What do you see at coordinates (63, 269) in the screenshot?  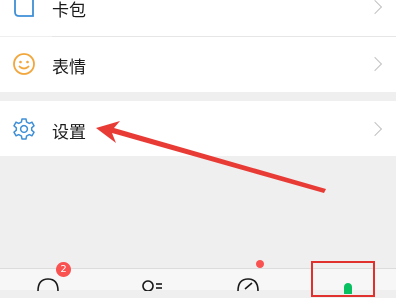 I see `unread-badge: 2` at bounding box center [63, 269].